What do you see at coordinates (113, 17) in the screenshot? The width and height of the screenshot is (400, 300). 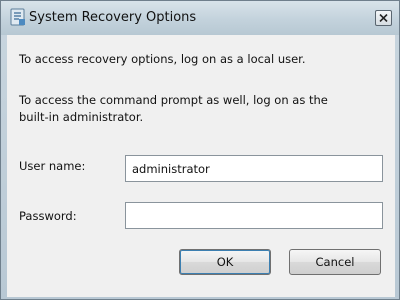 I see `window-title: System Recovery Options` at bounding box center [113, 17].